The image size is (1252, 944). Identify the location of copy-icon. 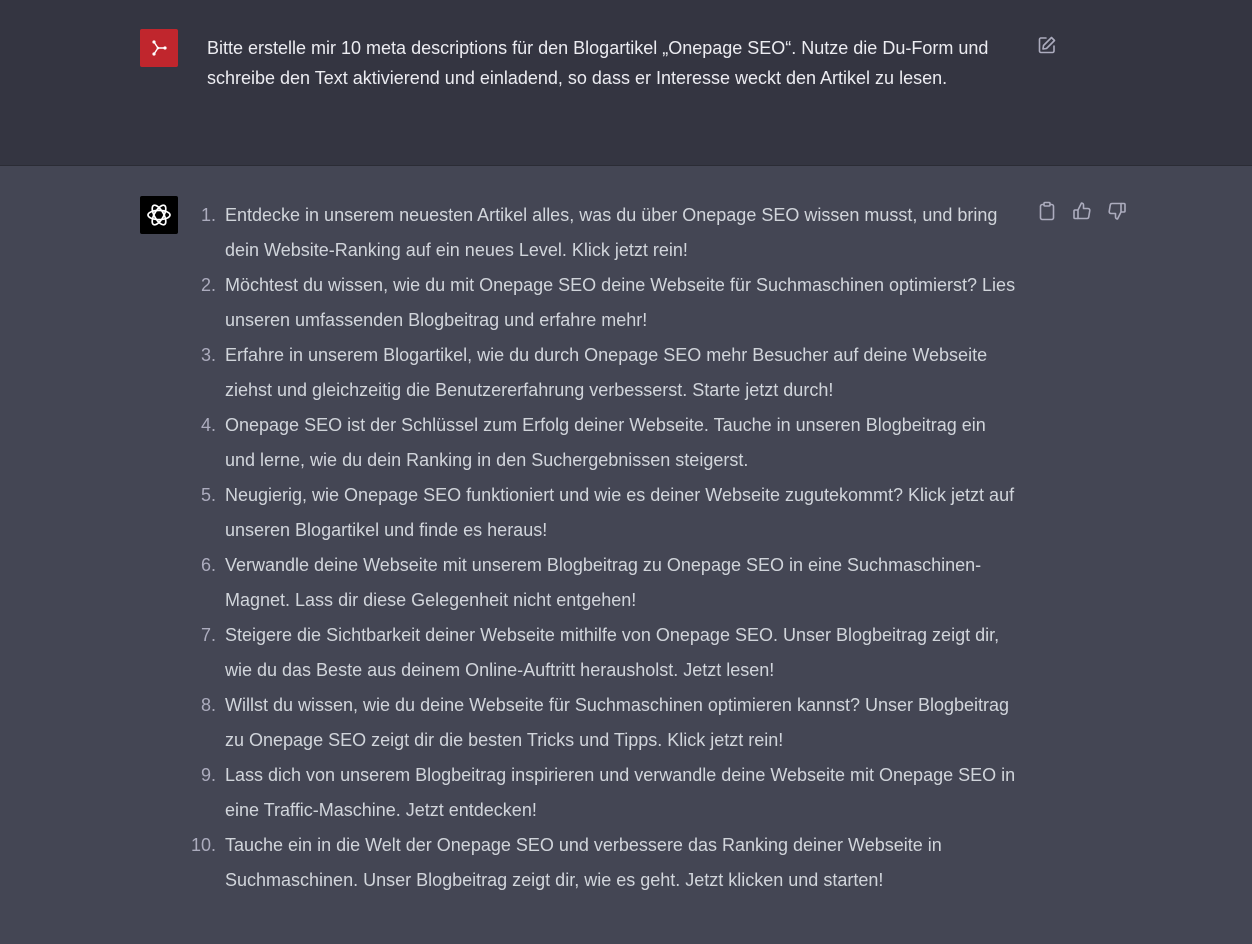
(1047, 211).